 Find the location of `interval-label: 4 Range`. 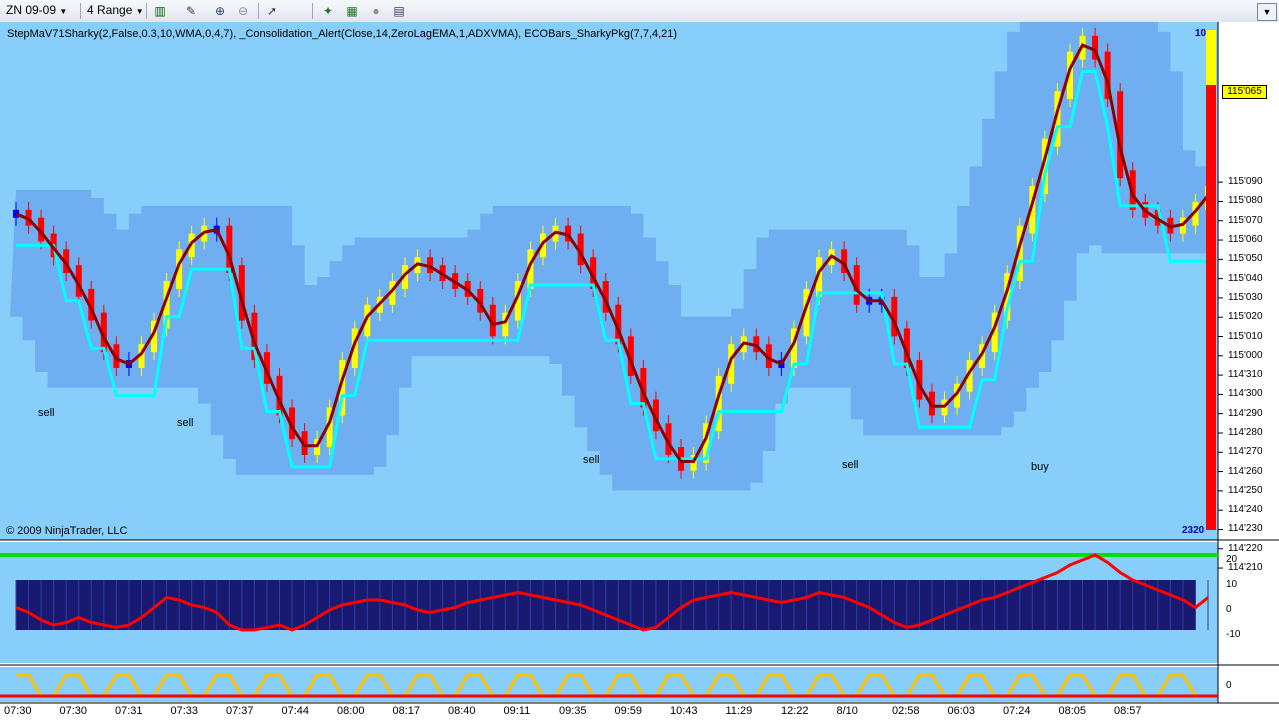

interval-label: 4 Range is located at coordinates (110, 10).